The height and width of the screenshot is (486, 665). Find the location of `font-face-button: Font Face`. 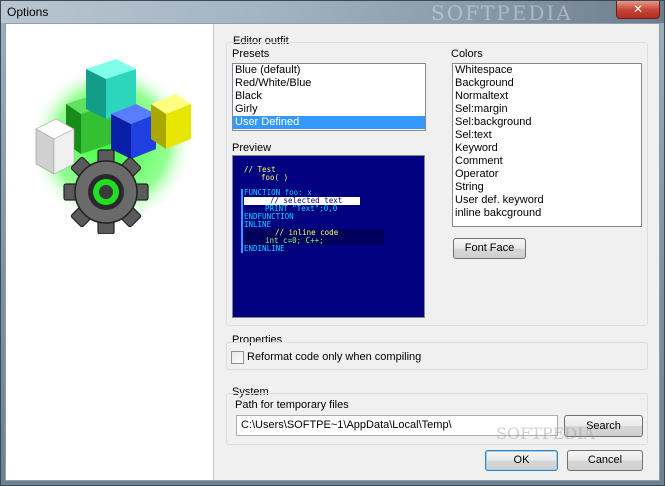

font-face-button: Font Face is located at coordinates (489, 248).